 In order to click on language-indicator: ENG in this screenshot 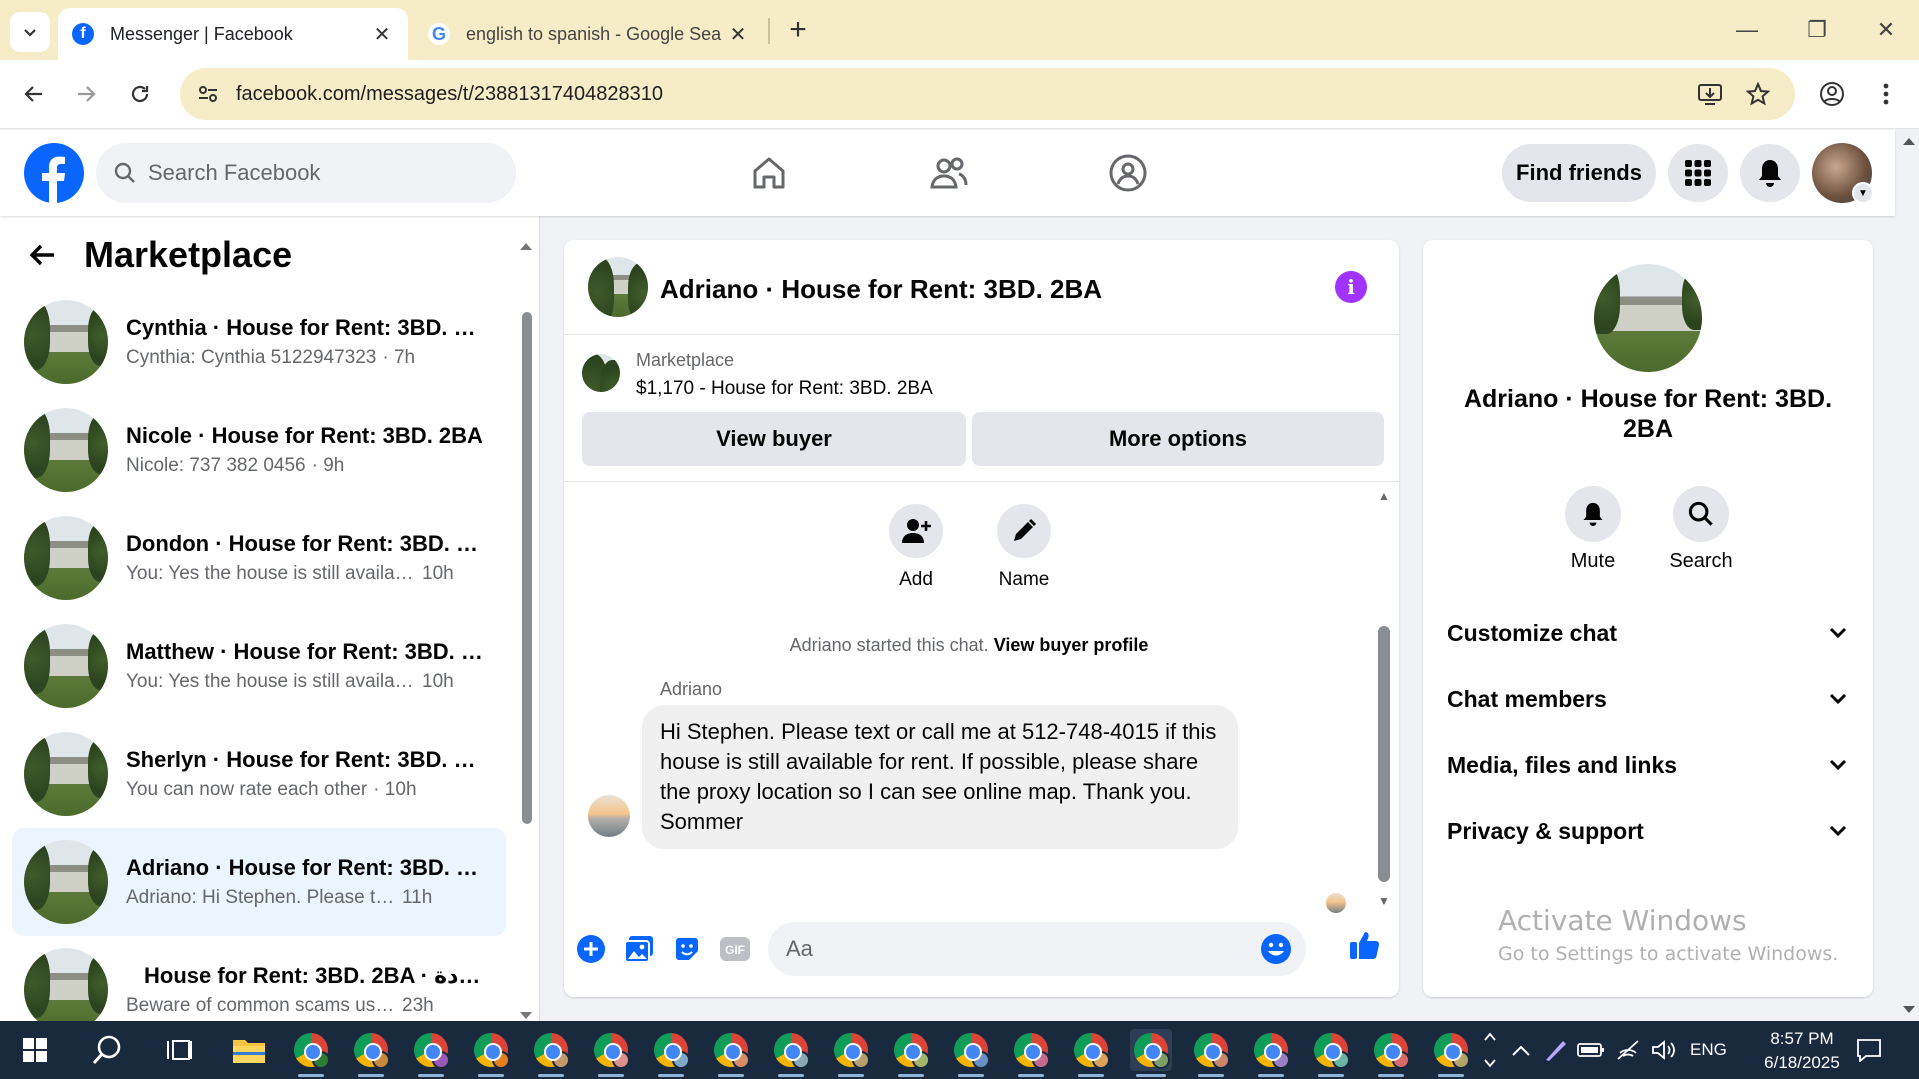, I will do `click(1708, 1050)`.